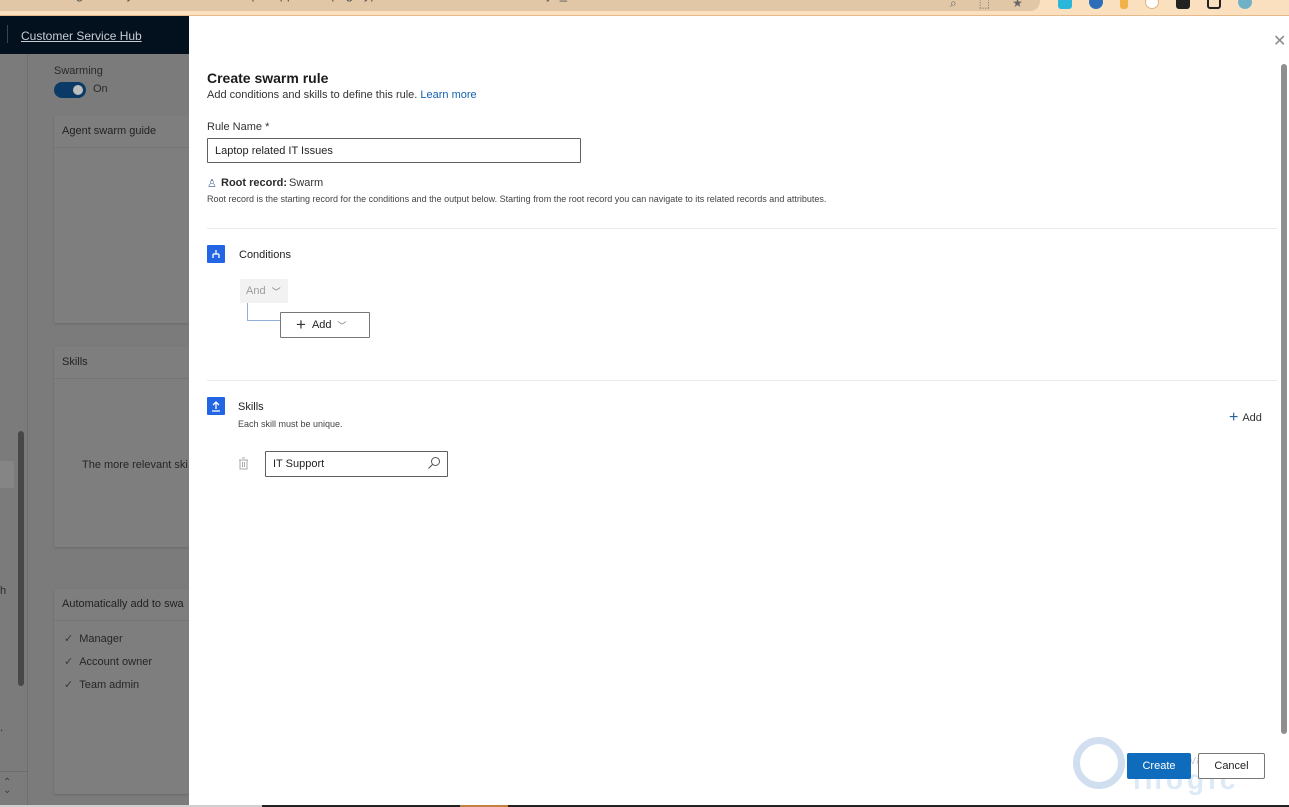  Describe the element at coordinates (216, 254) in the screenshot. I see `conditions-tree-icon` at that location.